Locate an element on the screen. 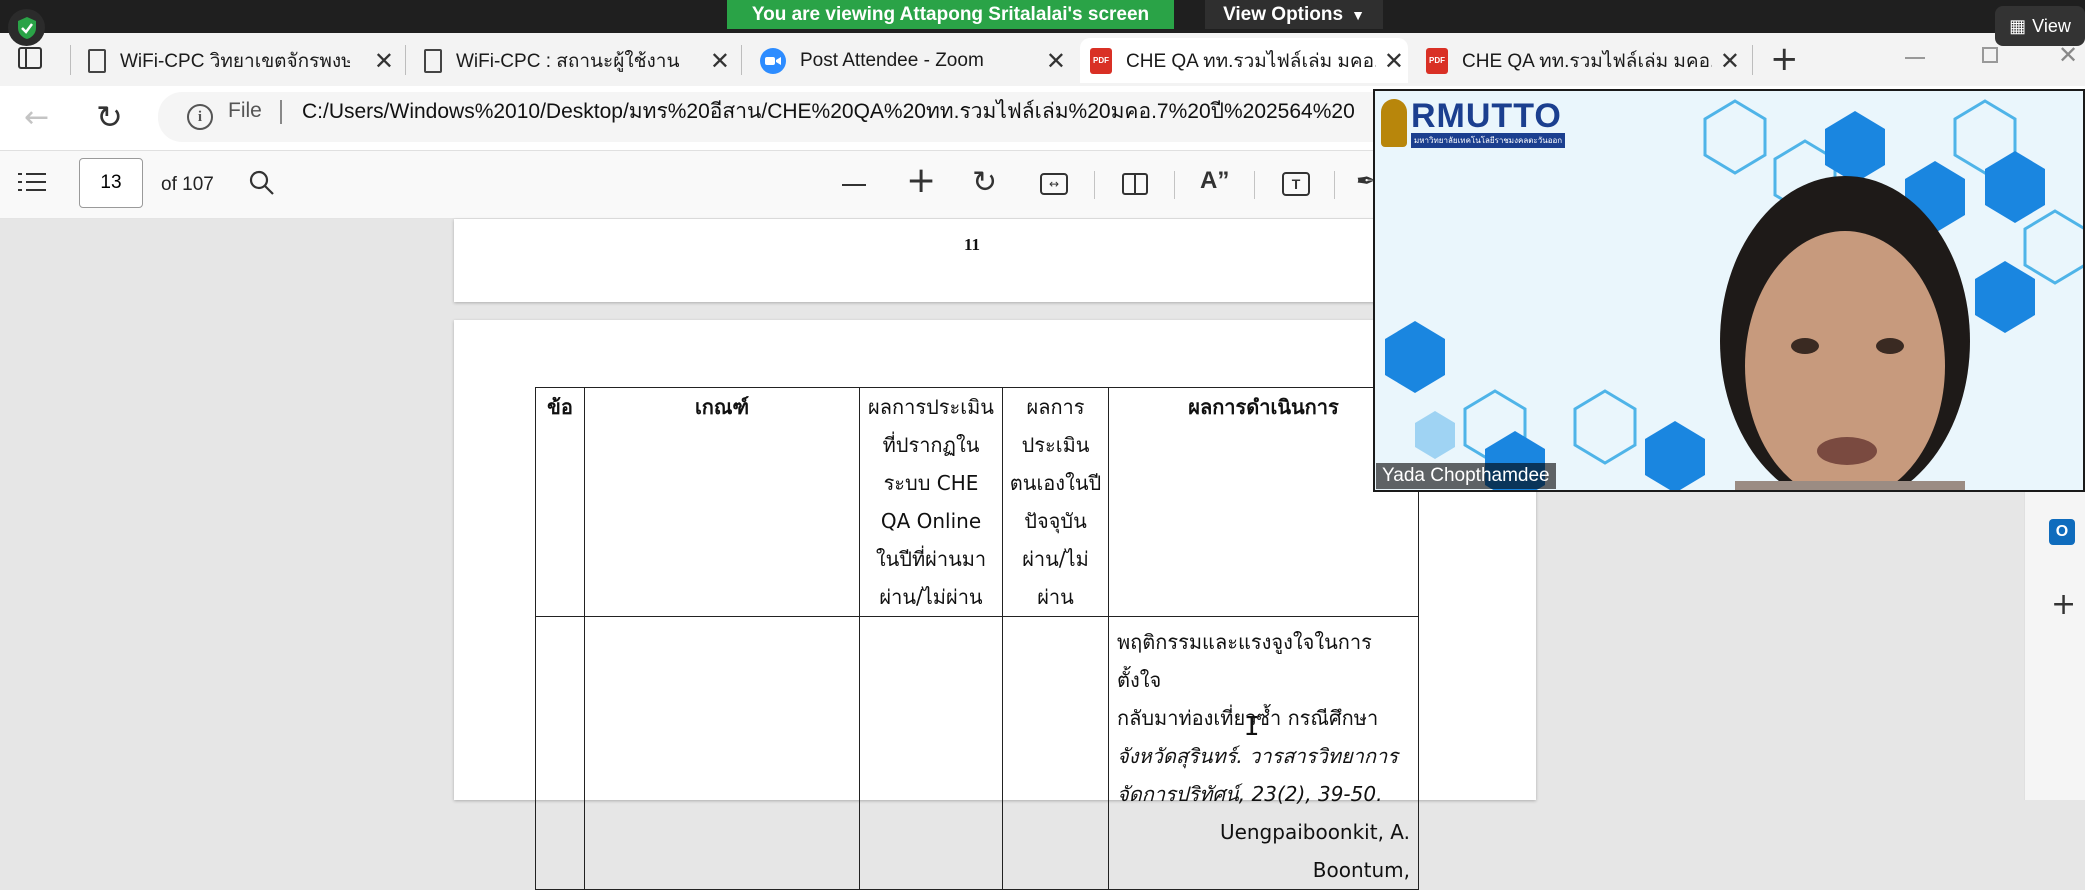 The width and height of the screenshot is (2085, 890). add-sidebar-app-icon: + is located at coordinates (2063, 605).